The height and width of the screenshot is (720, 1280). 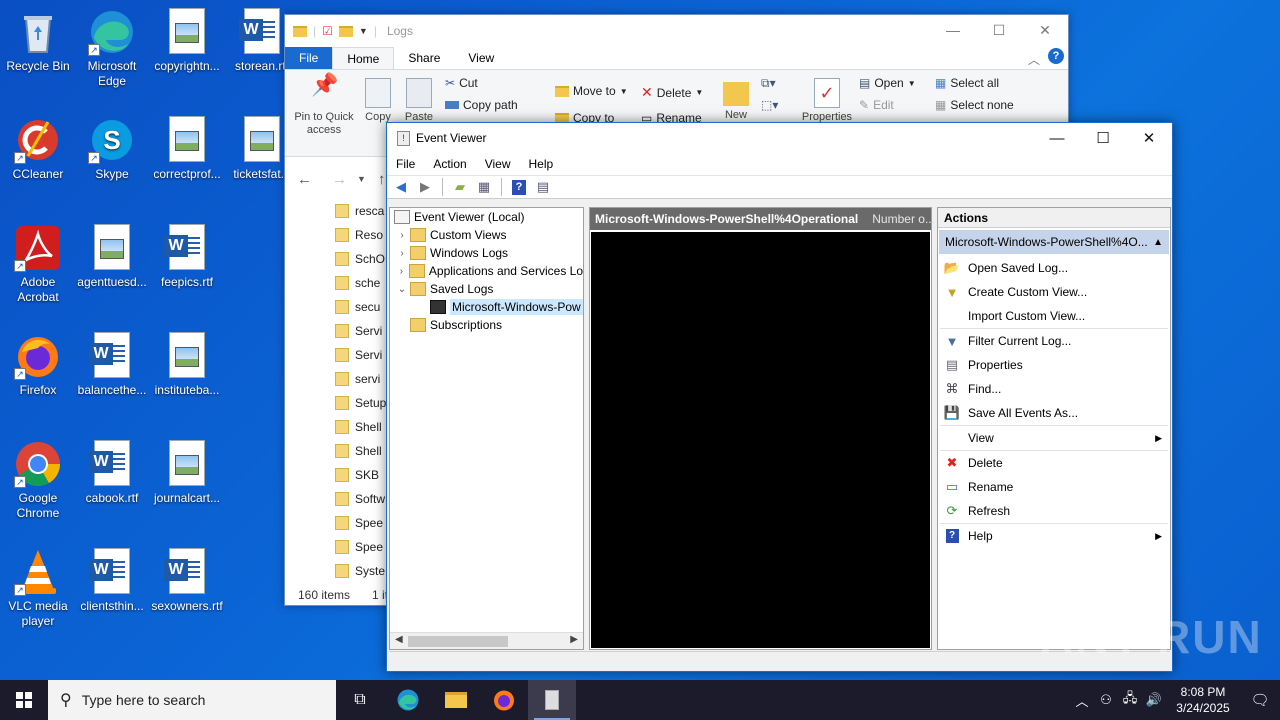 I want to click on start-button, so click(x=24, y=700).